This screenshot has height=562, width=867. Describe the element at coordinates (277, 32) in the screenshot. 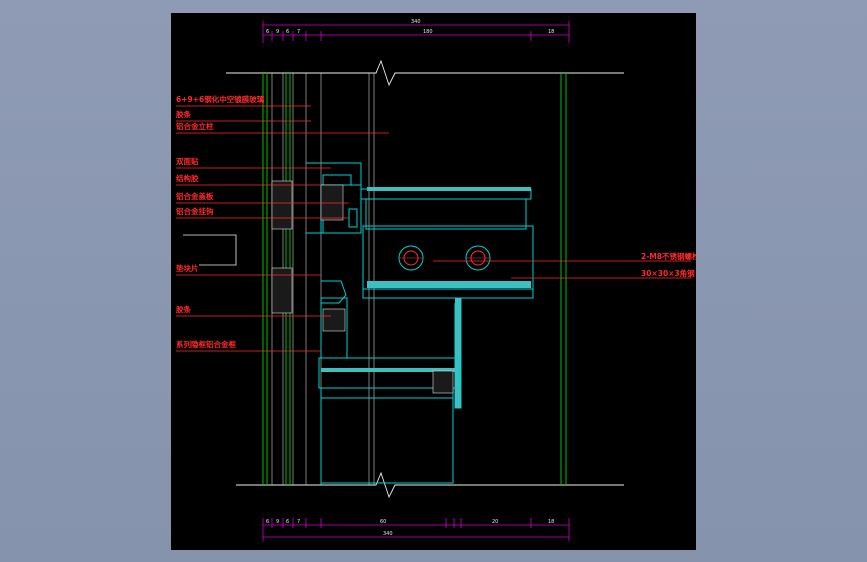

I see `top-dim-2: 9` at that location.